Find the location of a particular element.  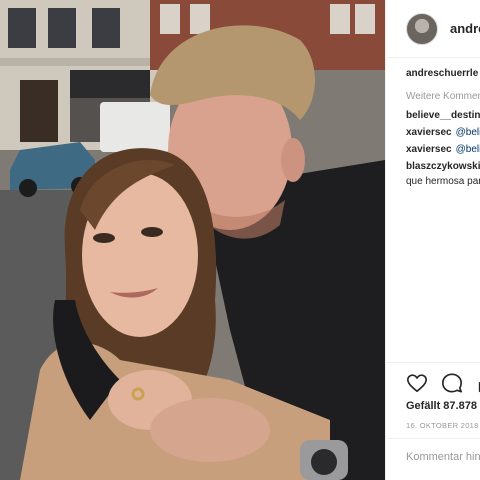

post-actions is located at coordinates (443, 383).